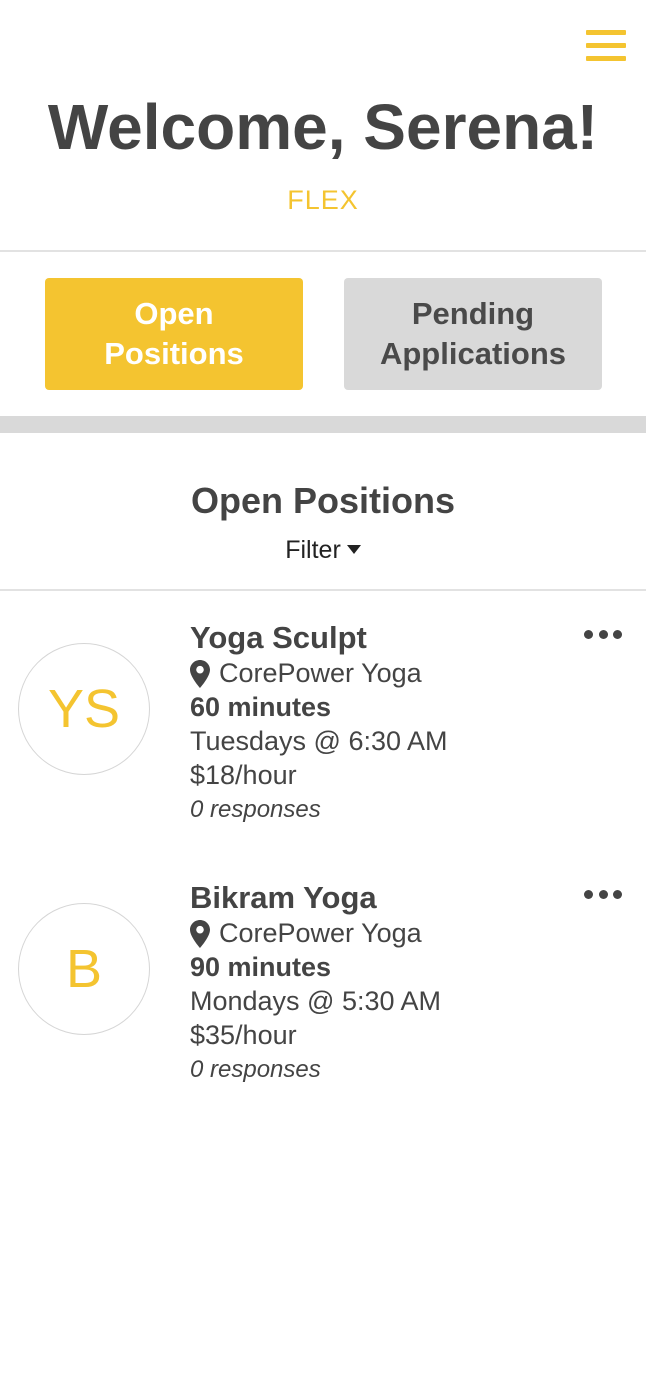  What do you see at coordinates (84, 969) in the screenshot?
I see `avatar: B` at bounding box center [84, 969].